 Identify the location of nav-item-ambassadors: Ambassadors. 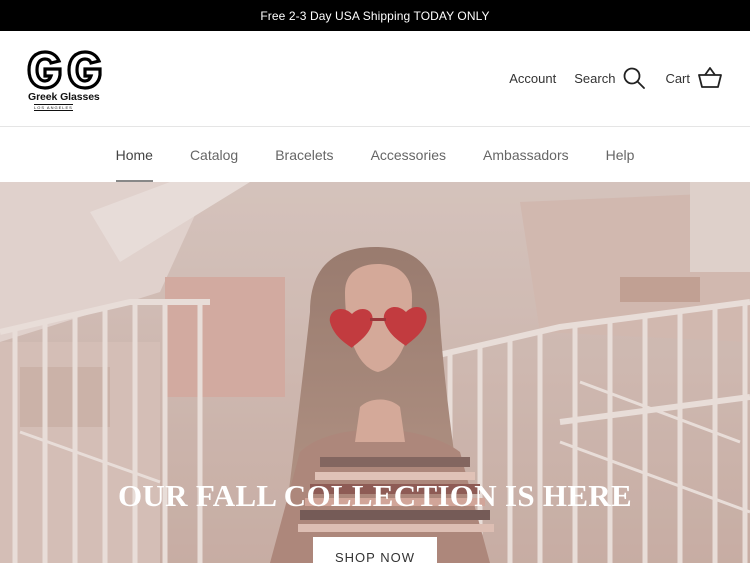
(526, 155).